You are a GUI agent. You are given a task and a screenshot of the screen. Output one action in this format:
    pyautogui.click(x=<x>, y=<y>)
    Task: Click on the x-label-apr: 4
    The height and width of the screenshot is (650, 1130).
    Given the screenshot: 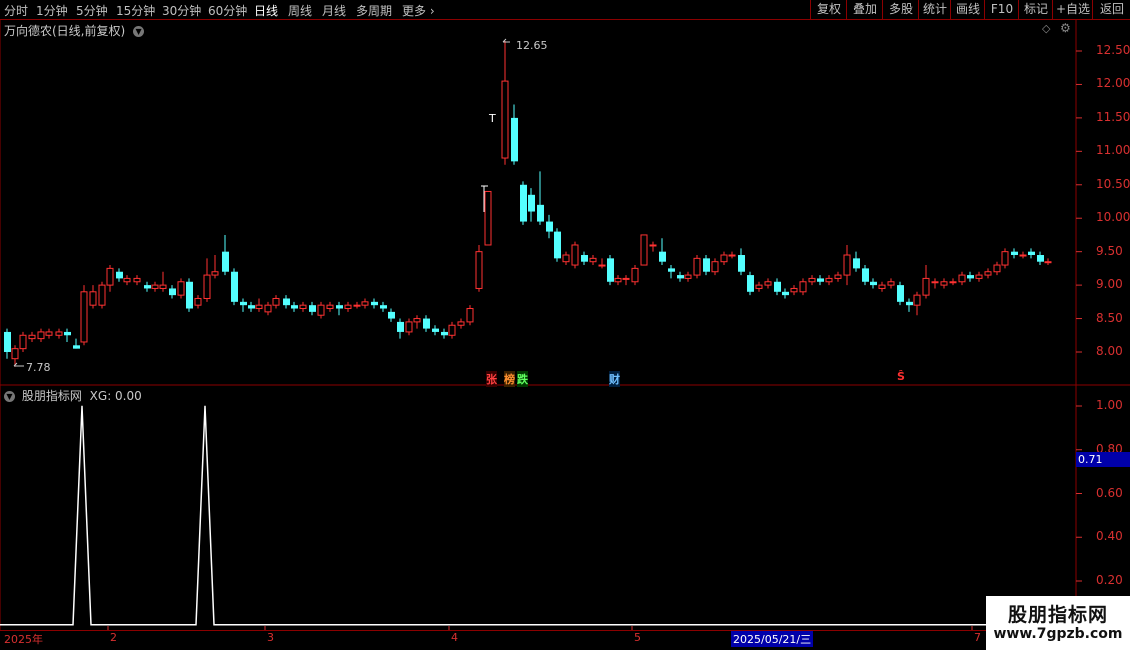 What is the action you would take?
    pyautogui.click(x=454, y=637)
    